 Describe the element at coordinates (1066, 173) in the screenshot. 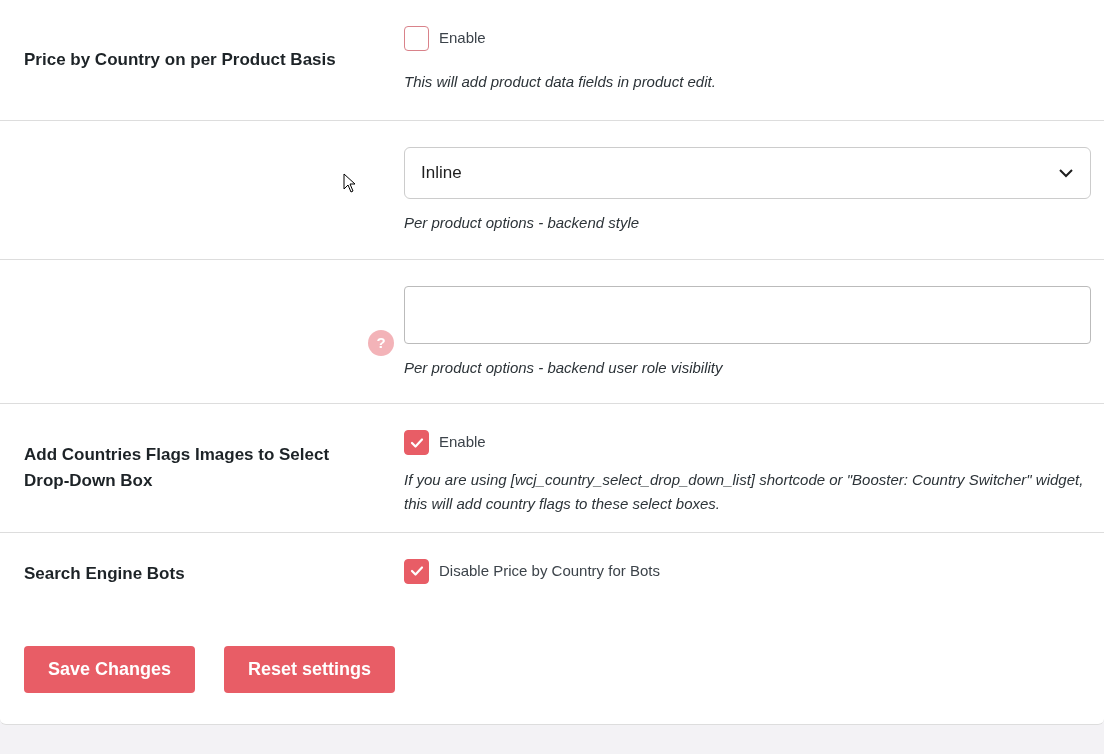

I see `chevron-down-icon` at that location.